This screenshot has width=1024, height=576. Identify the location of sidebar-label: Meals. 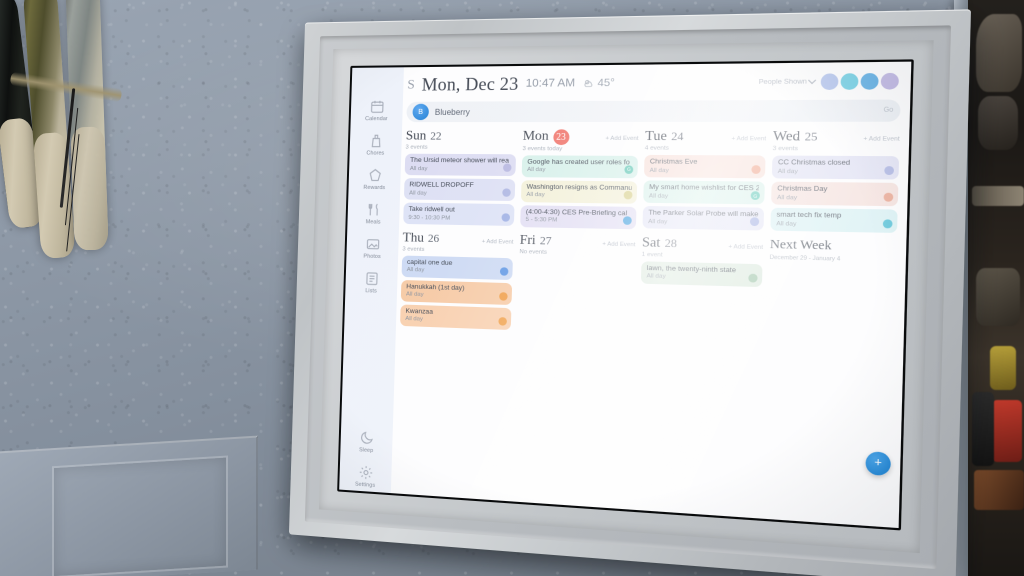
(373, 222).